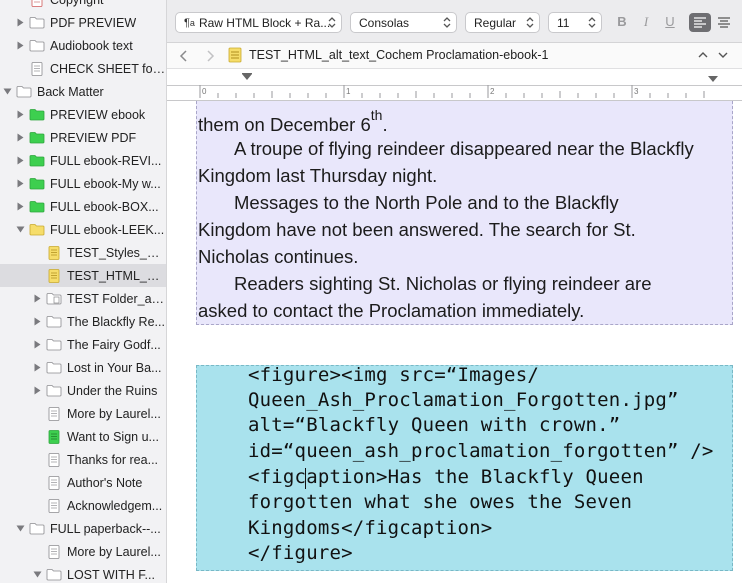 Image resolution: width=742 pixels, height=583 pixels. What do you see at coordinates (700, 22) in the screenshot?
I see `align-left-button` at bounding box center [700, 22].